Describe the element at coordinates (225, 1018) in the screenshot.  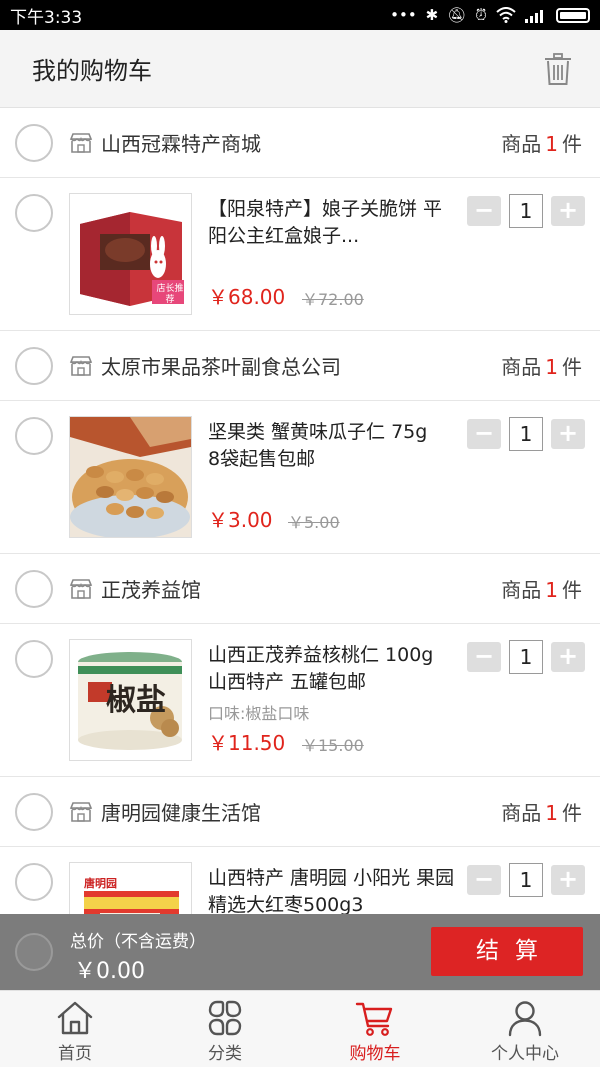
I see `category-icon` at that location.